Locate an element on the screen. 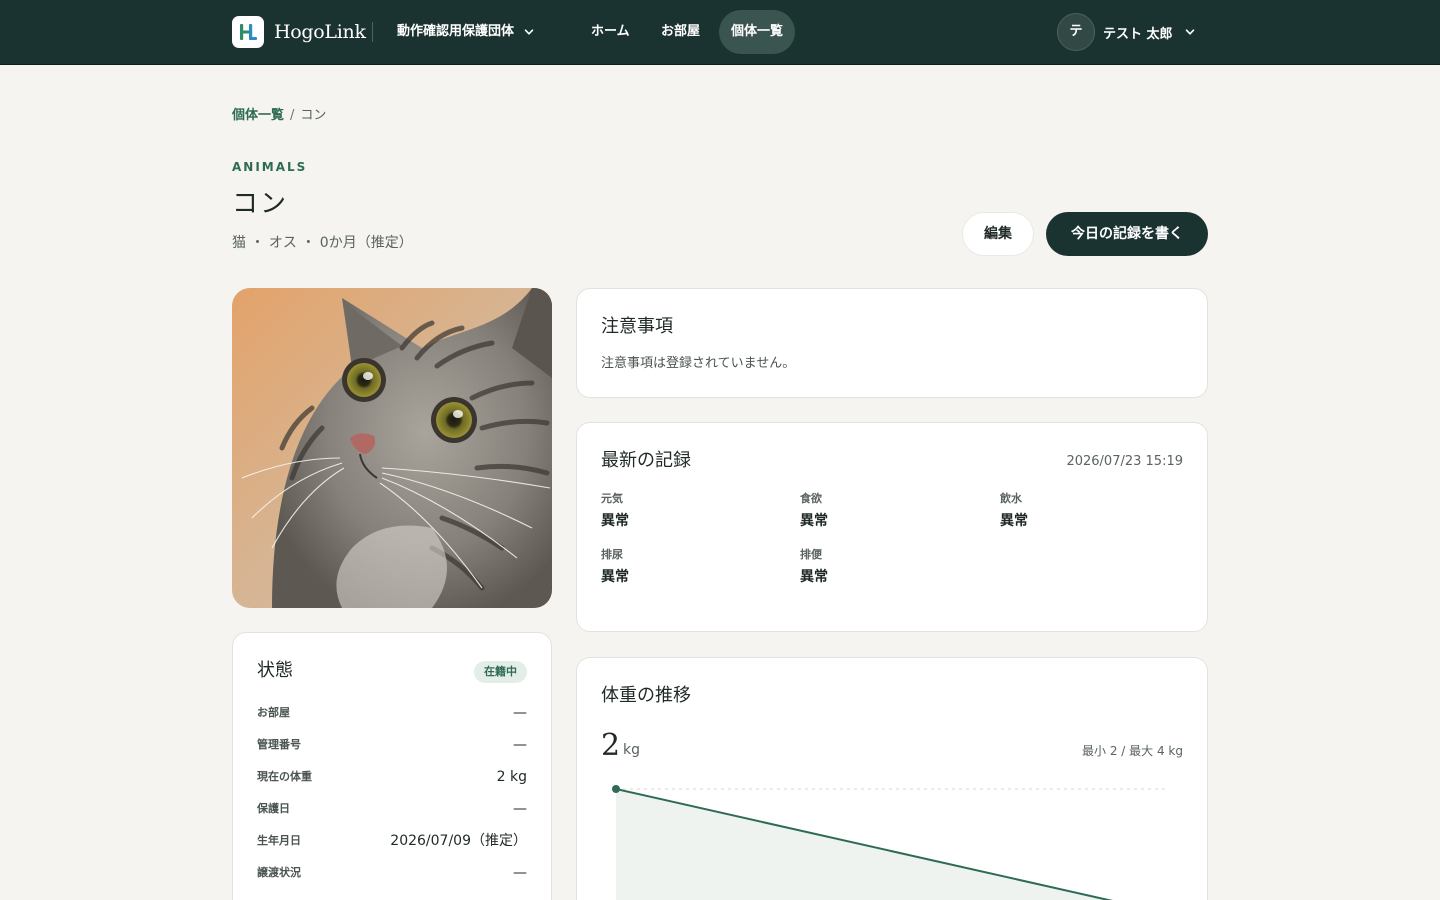 This screenshot has width=1440, height=900. weight-unit: kg is located at coordinates (631, 750).